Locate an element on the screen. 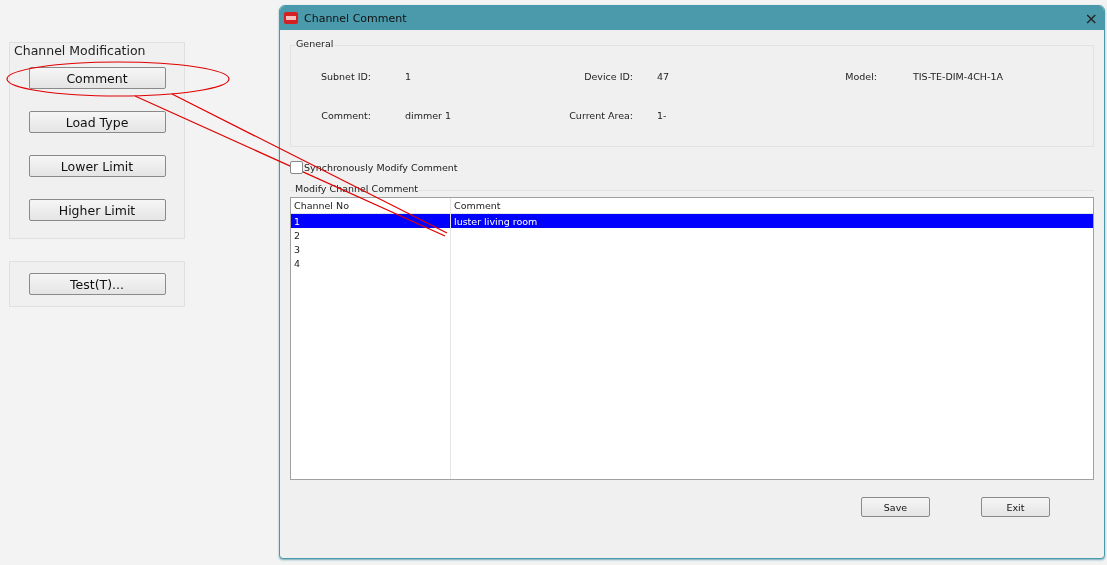 This screenshot has height=565, width=1107. field-value: TIS-TE-DIM-4CH-1A is located at coordinates (958, 76).